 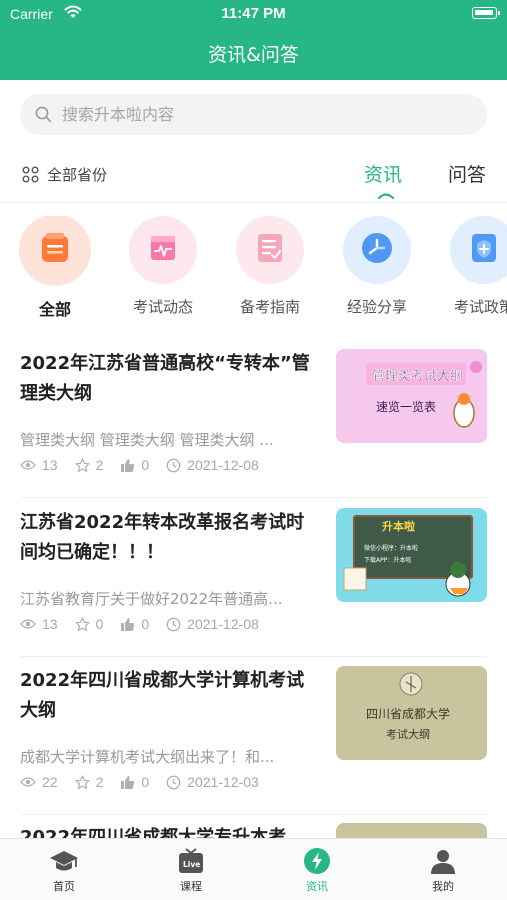 I want to click on user-icon, so click(x=443, y=861).